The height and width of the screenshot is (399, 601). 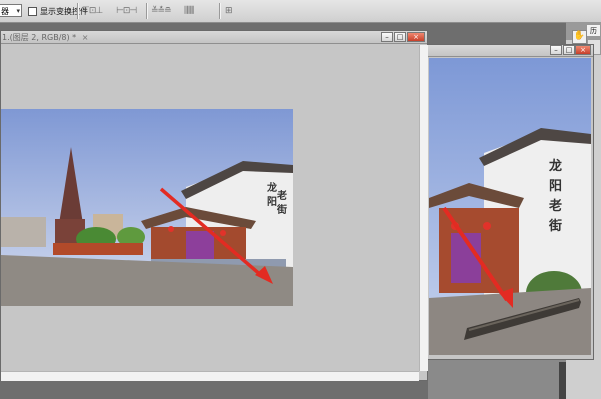 I want to click on auto-align-layers-icon: ⊞, so click(x=228, y=11).